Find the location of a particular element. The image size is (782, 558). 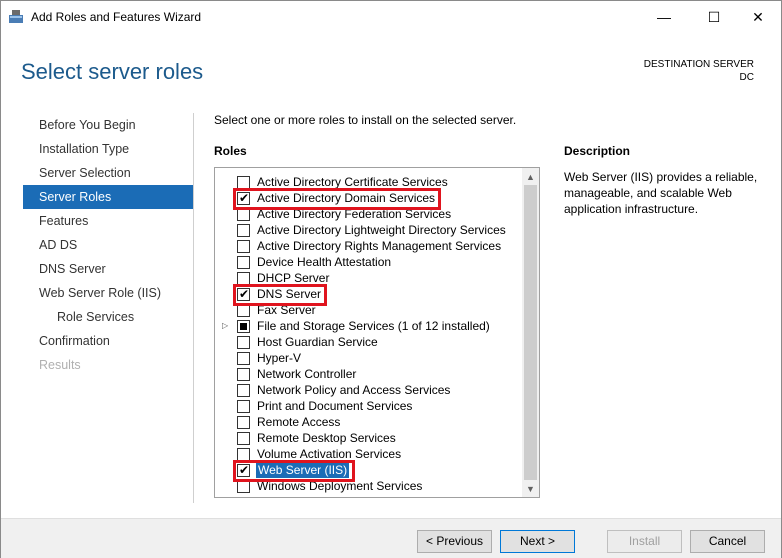

minimize-button: — is located at coordinates (664, 17).